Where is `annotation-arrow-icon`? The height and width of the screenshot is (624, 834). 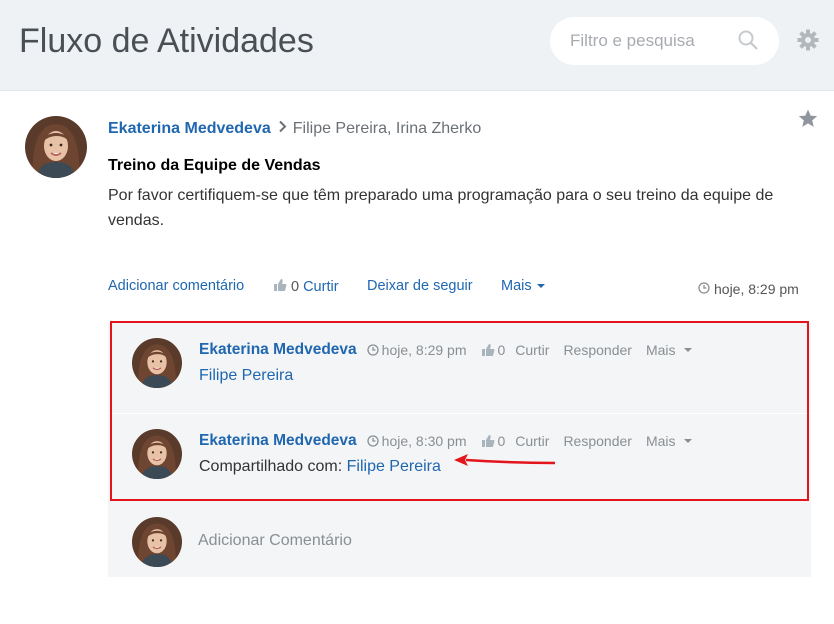 annotation-arrow-icon is located at coordinates (505, 460).